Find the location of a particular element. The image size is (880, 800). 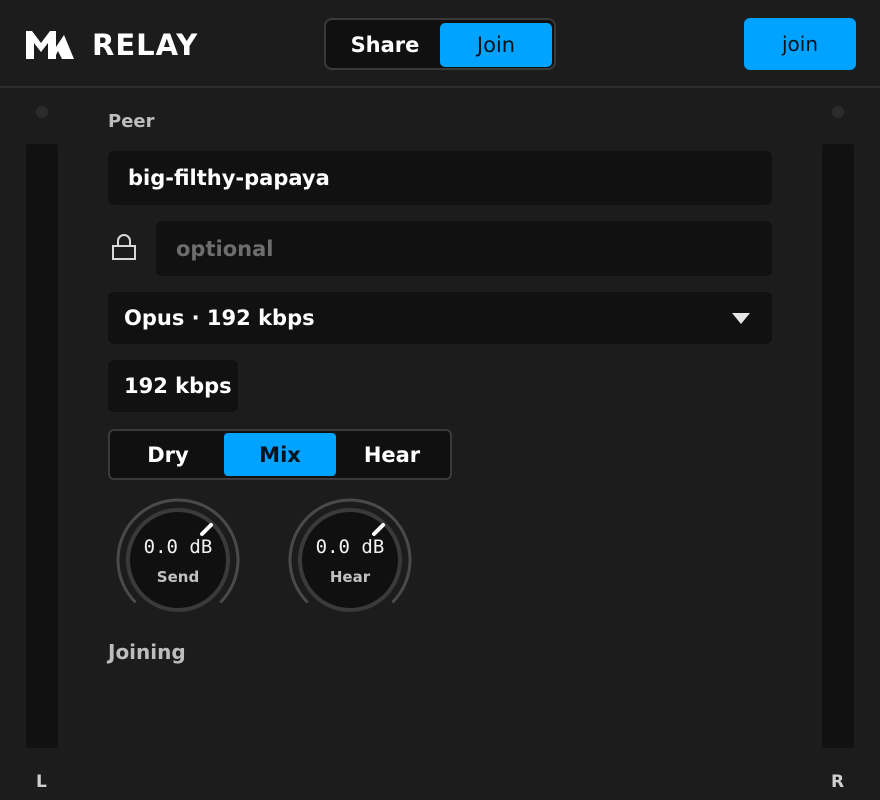

mode-hear: Hear is located at coordinates (392, 454).